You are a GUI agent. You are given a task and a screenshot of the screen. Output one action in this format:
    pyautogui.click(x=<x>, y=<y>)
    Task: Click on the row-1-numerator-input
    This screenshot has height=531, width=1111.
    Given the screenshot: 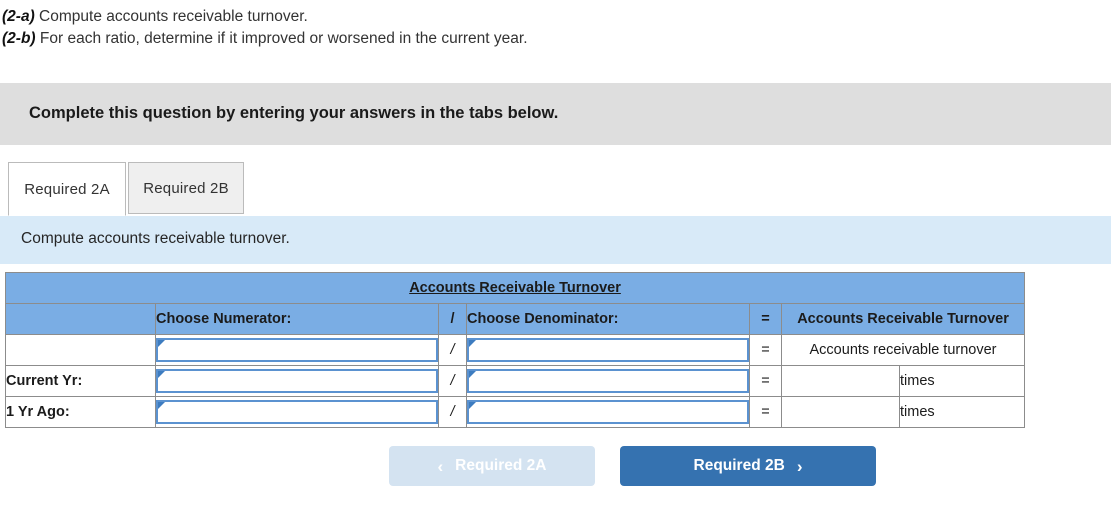 What is the action you would take?
    pyautogui.click(x=297, y=381)
    